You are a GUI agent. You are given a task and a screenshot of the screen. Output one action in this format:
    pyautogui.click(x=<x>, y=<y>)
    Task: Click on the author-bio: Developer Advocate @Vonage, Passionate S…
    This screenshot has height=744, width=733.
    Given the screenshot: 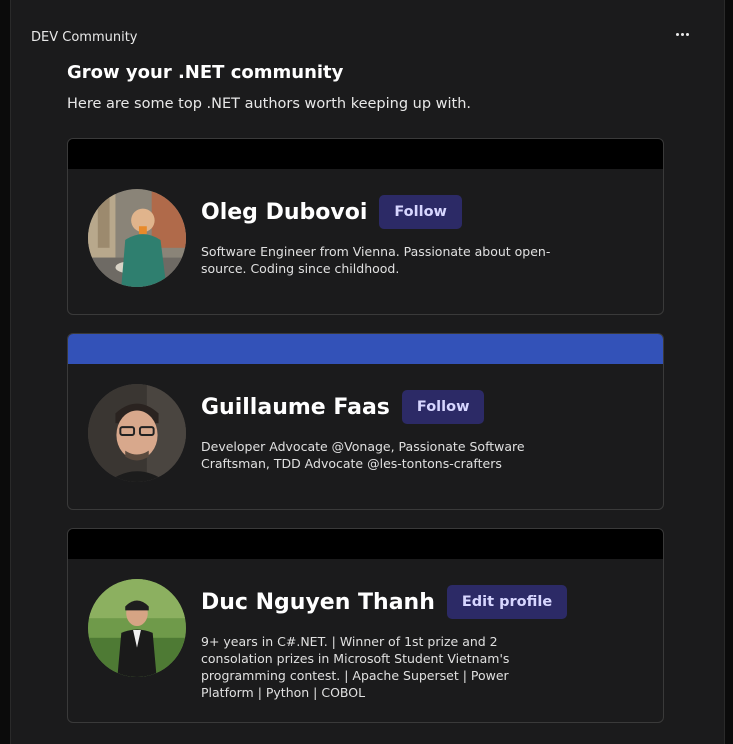 What is the action you would take?
    pyautogui.click(x=363, y=455)
    